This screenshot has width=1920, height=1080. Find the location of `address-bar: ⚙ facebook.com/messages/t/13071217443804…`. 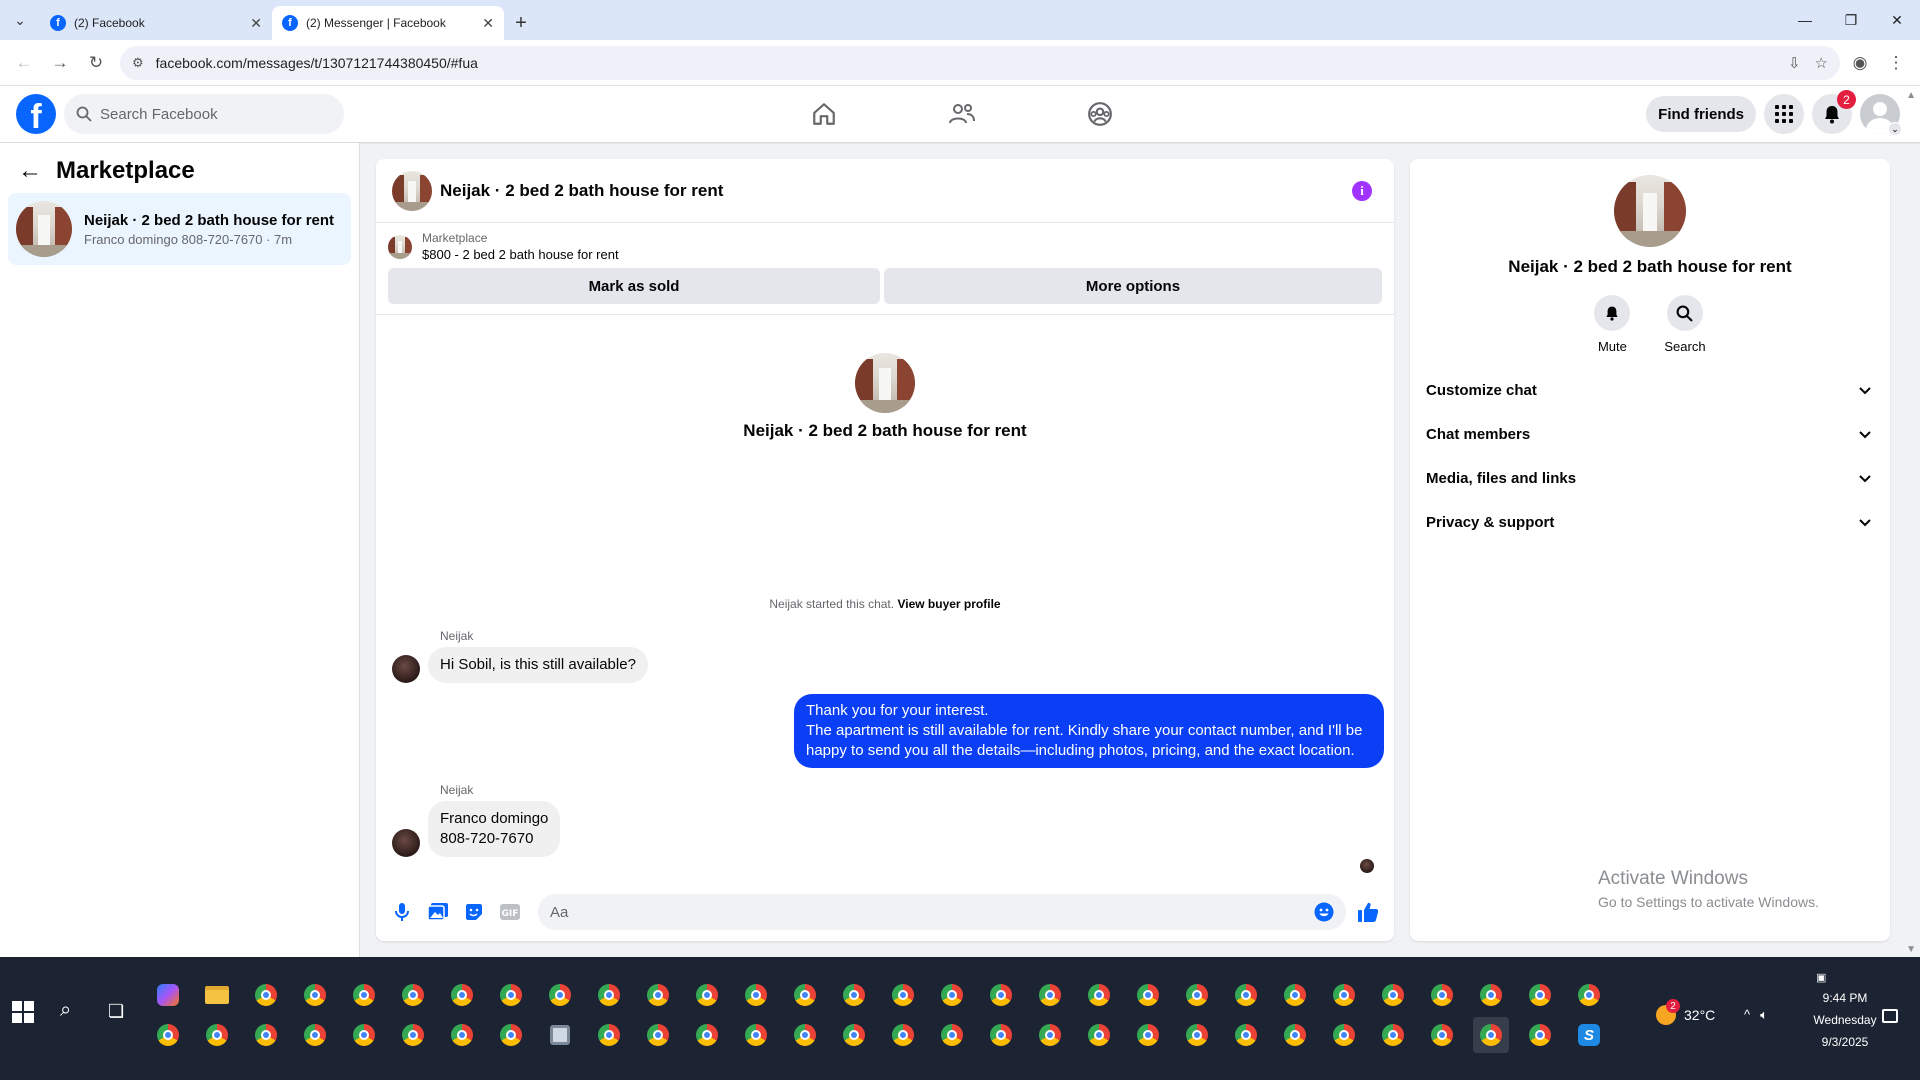

address-bar: ⚙ facebook.com/messages/t/13071217443804… is located at coordinates (980, 62).